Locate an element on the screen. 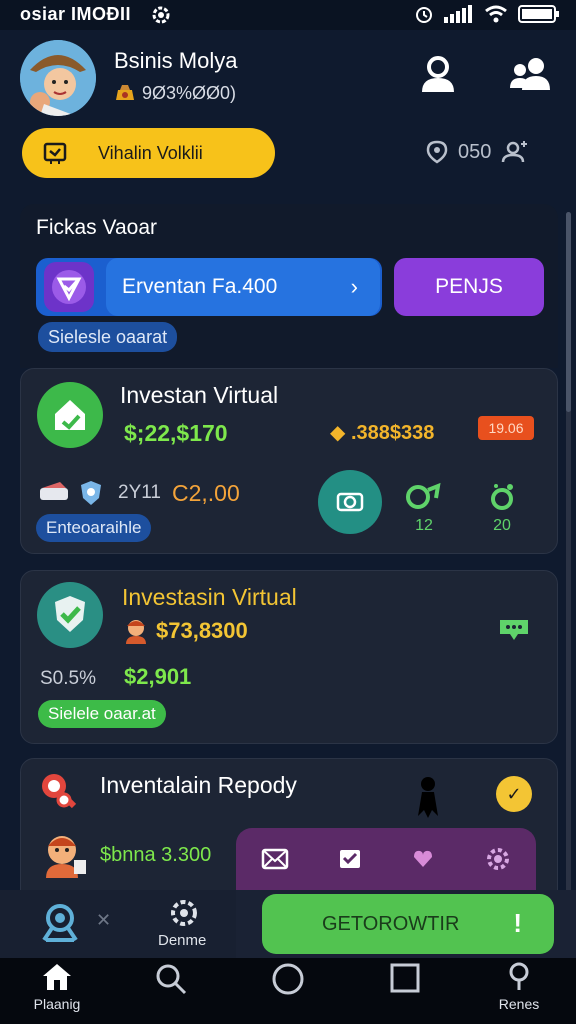  cta-label: GETOROWTIR is located at coordinates (391, 923).